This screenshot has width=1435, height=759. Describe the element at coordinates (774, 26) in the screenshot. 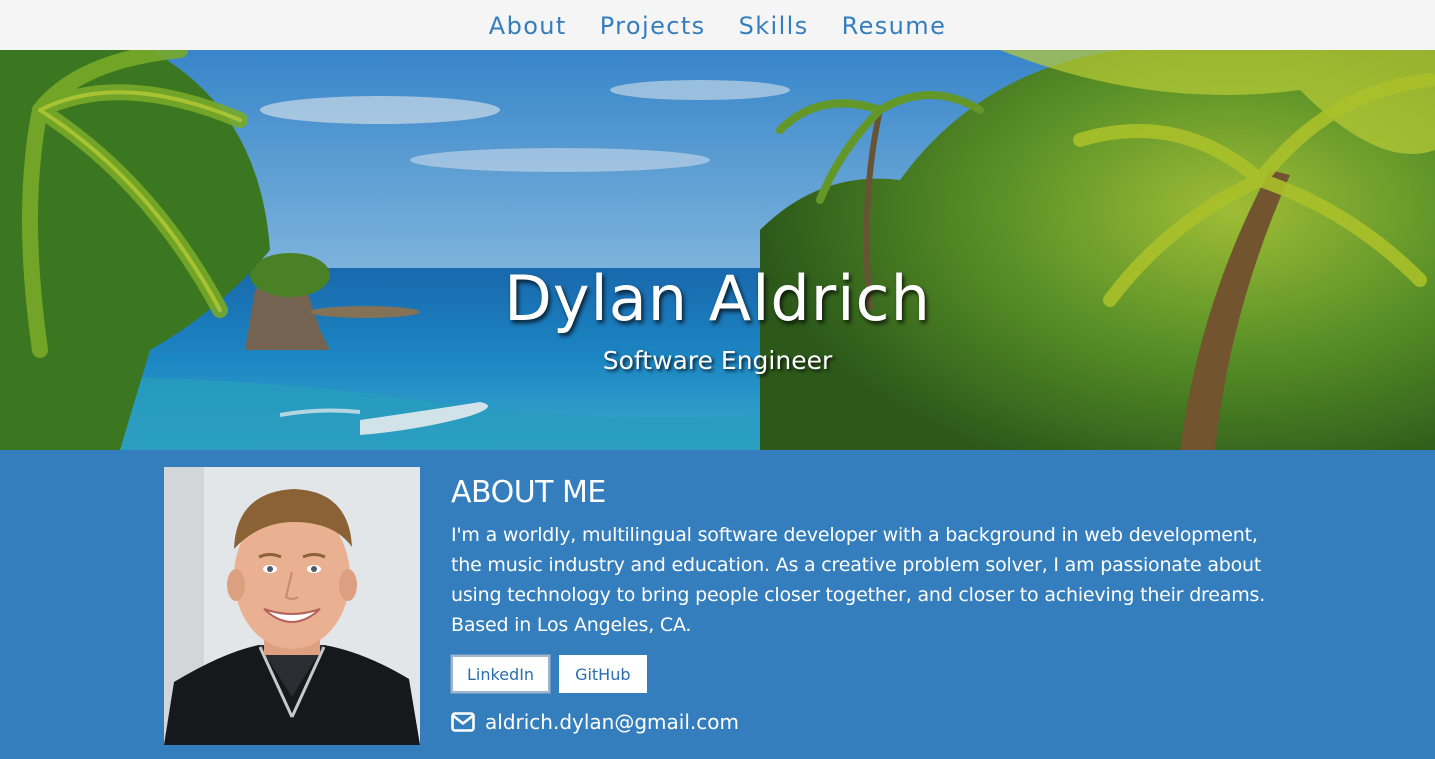

I see `nav-link-skills: Skills` at that location.